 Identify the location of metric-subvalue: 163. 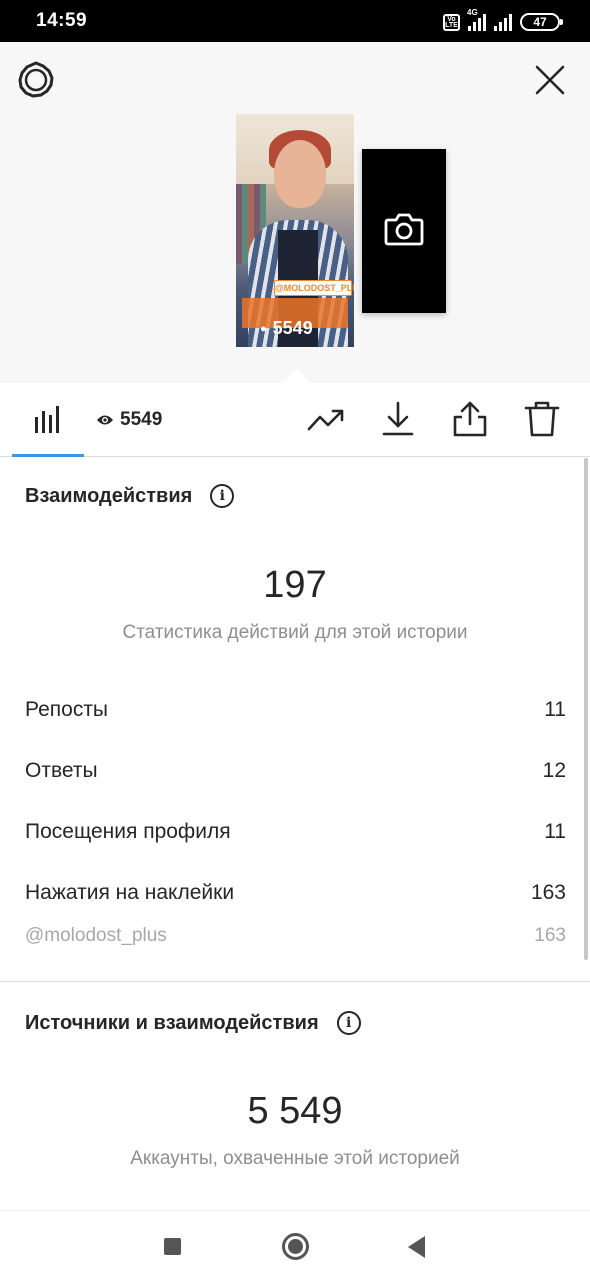
(550, 935).